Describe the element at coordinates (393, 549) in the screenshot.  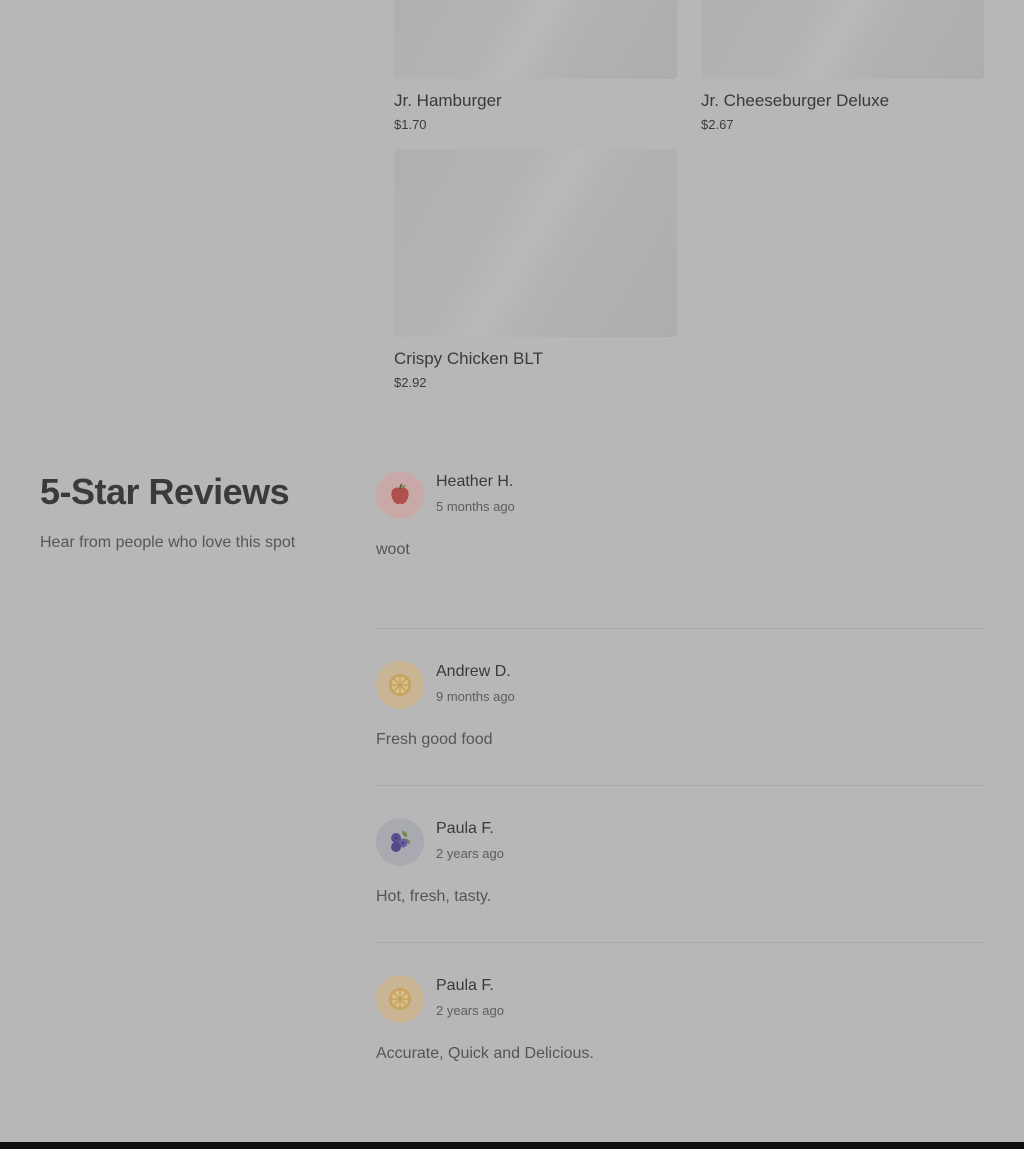
I see `review-text: woot` at that location.